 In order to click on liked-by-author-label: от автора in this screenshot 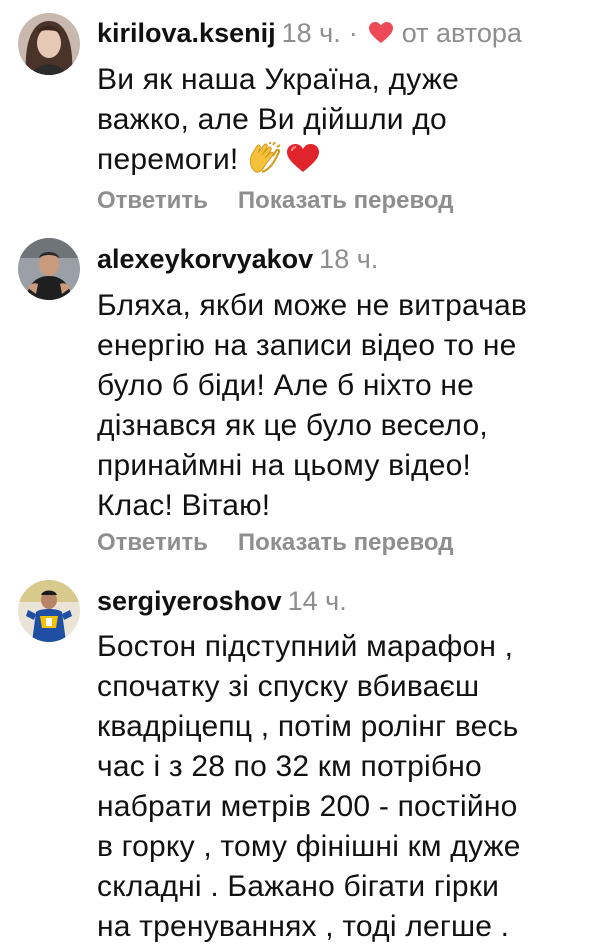, I will do `click(461, 33)`.